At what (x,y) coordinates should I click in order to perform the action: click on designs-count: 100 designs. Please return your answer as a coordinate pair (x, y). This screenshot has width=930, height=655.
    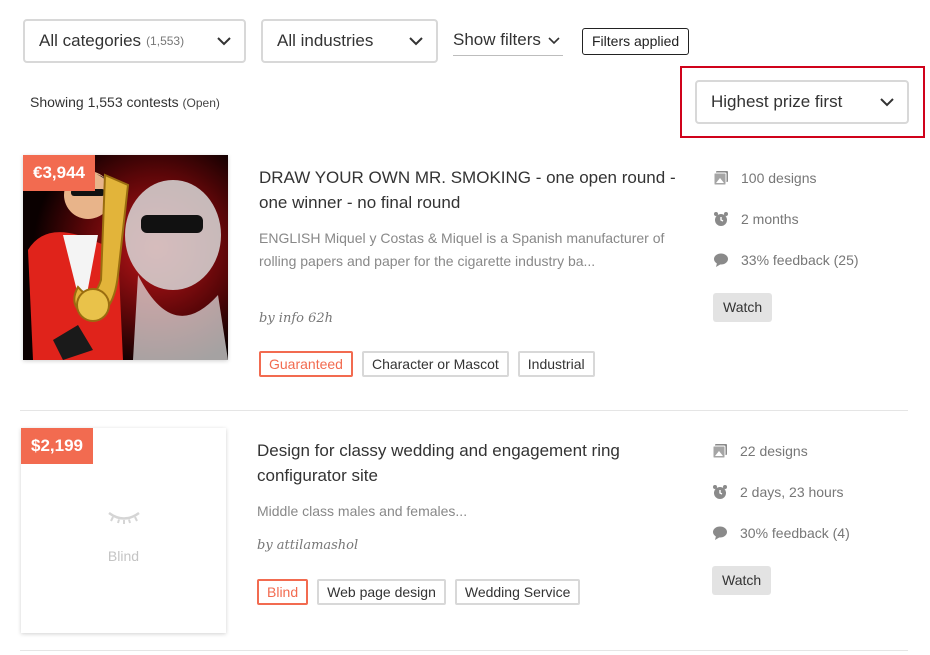
    Looking at the image, I should click on (779, 178).